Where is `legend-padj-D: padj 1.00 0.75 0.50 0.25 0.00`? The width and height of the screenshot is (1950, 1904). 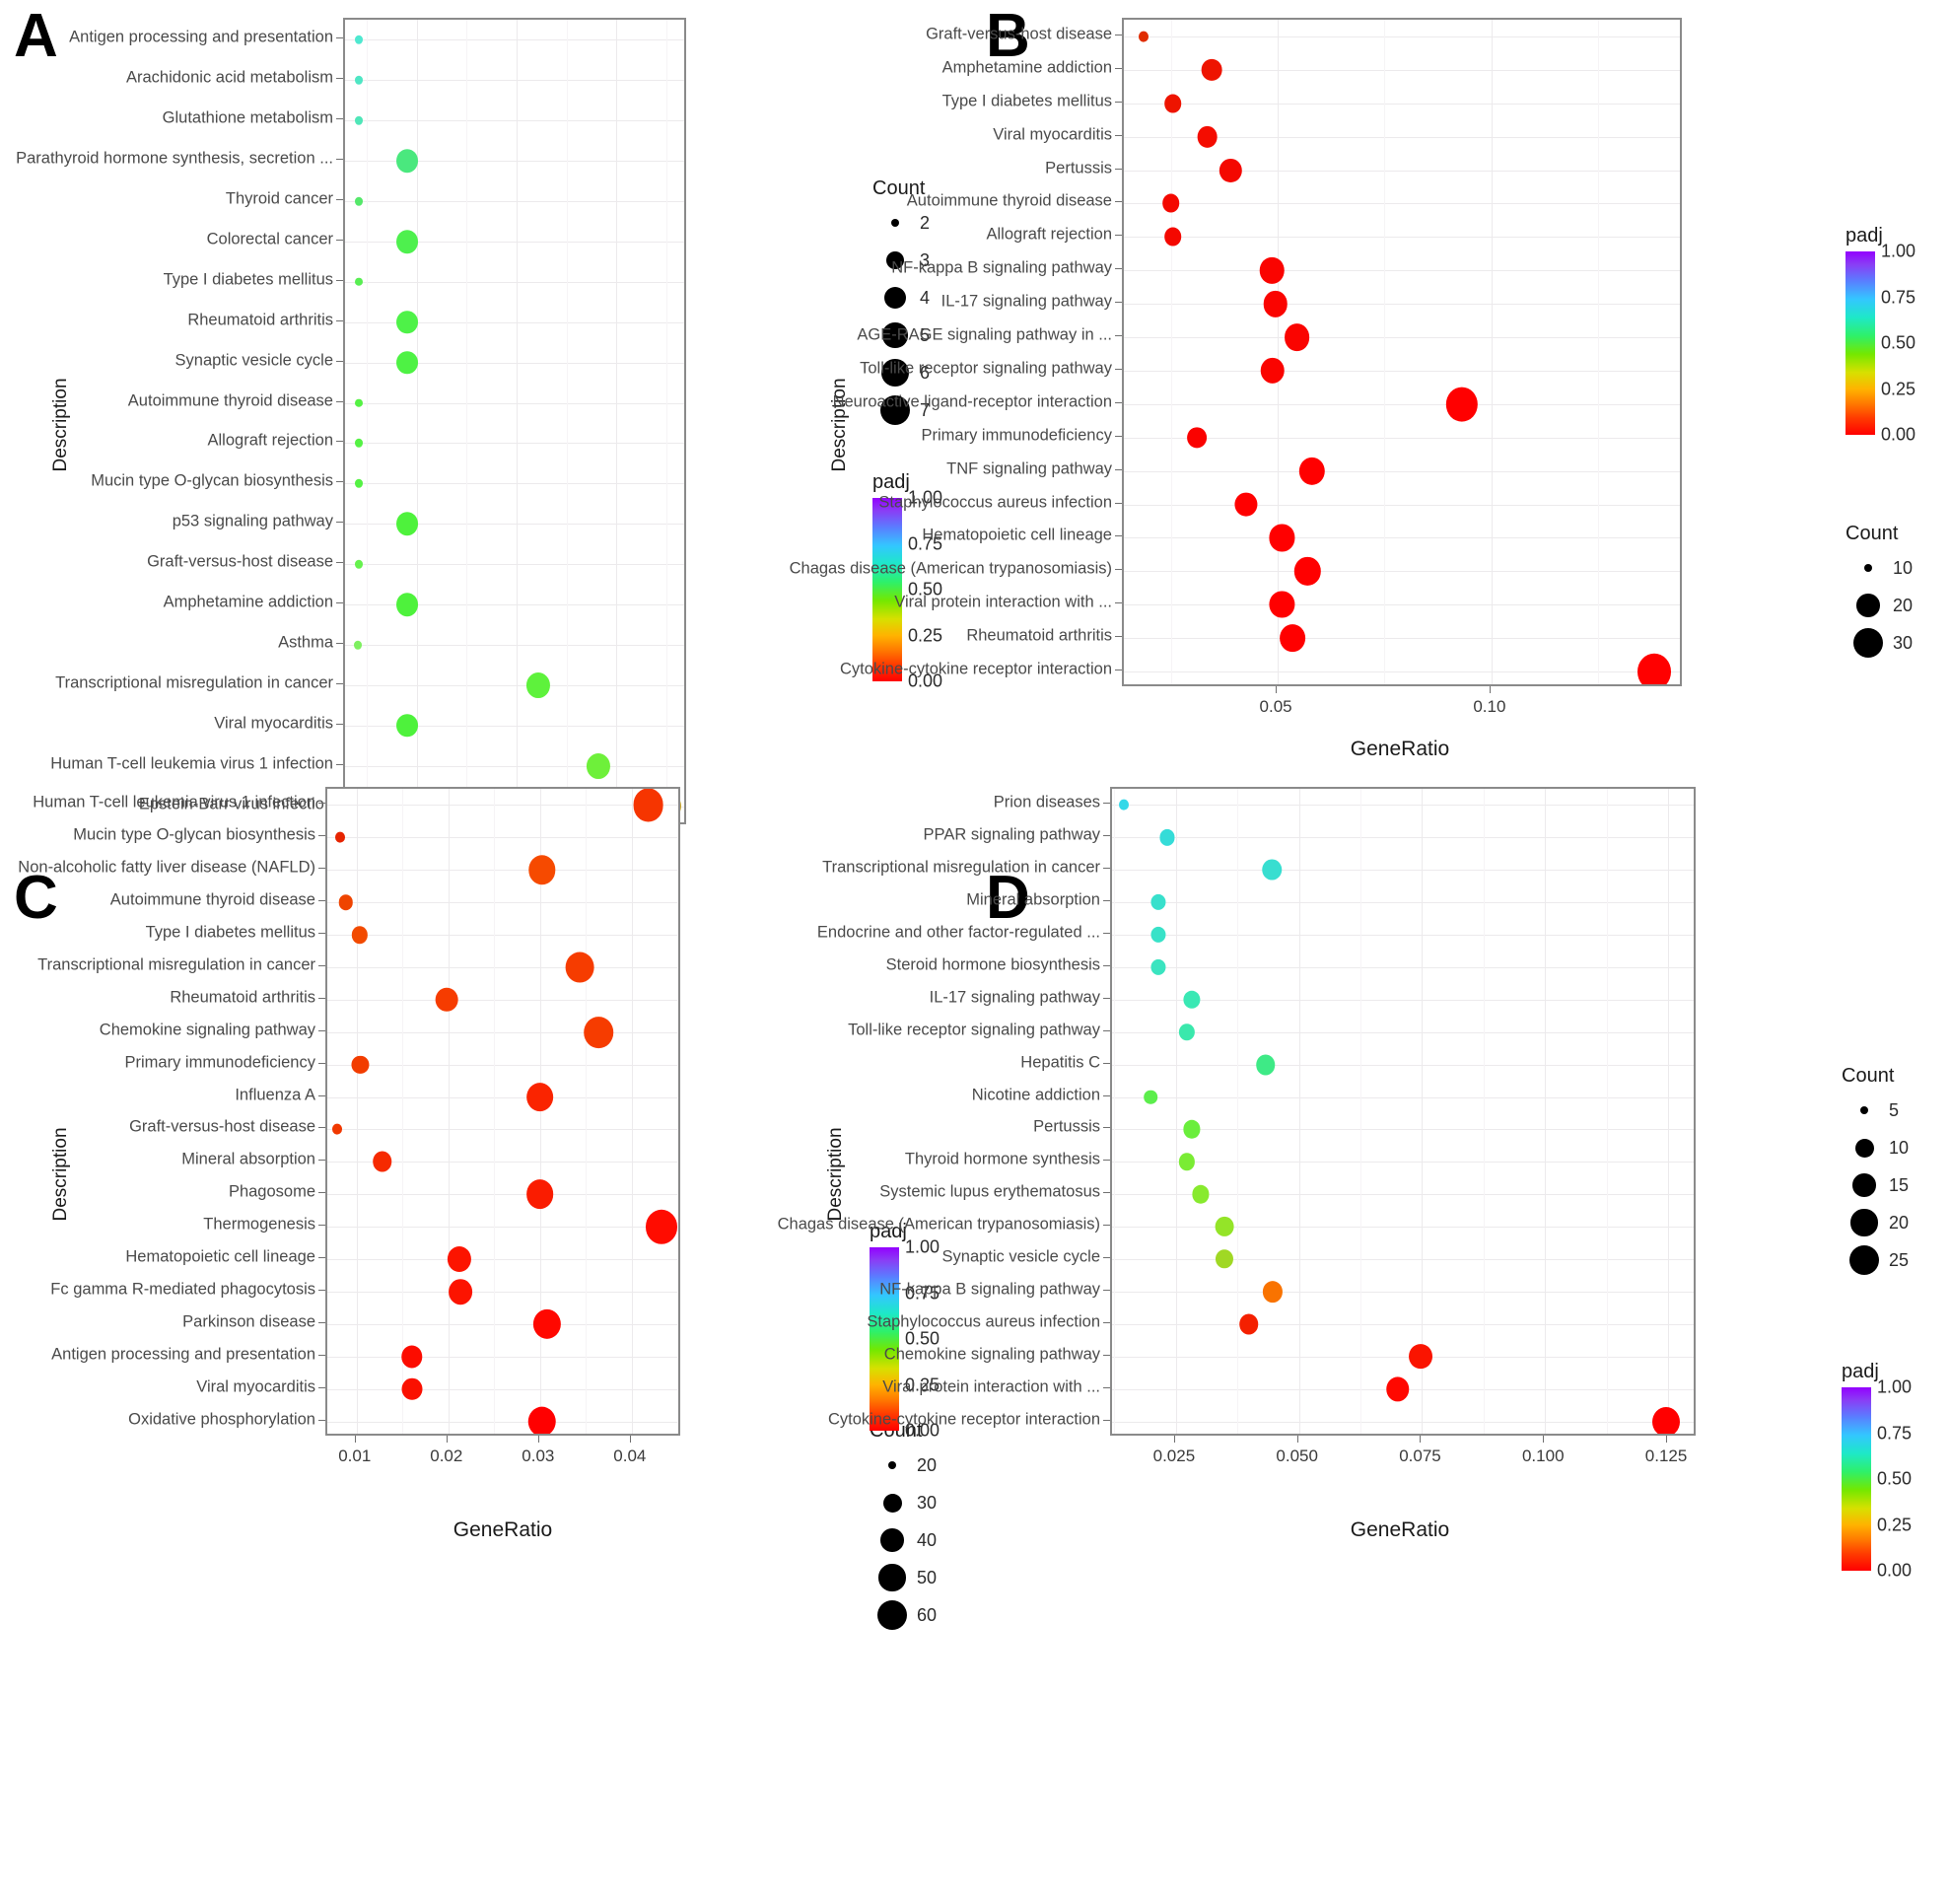
legend-padj-D: padj 1.00 0.75 0.50 0.25 0.00 is located at coordinates (1877, 1471).